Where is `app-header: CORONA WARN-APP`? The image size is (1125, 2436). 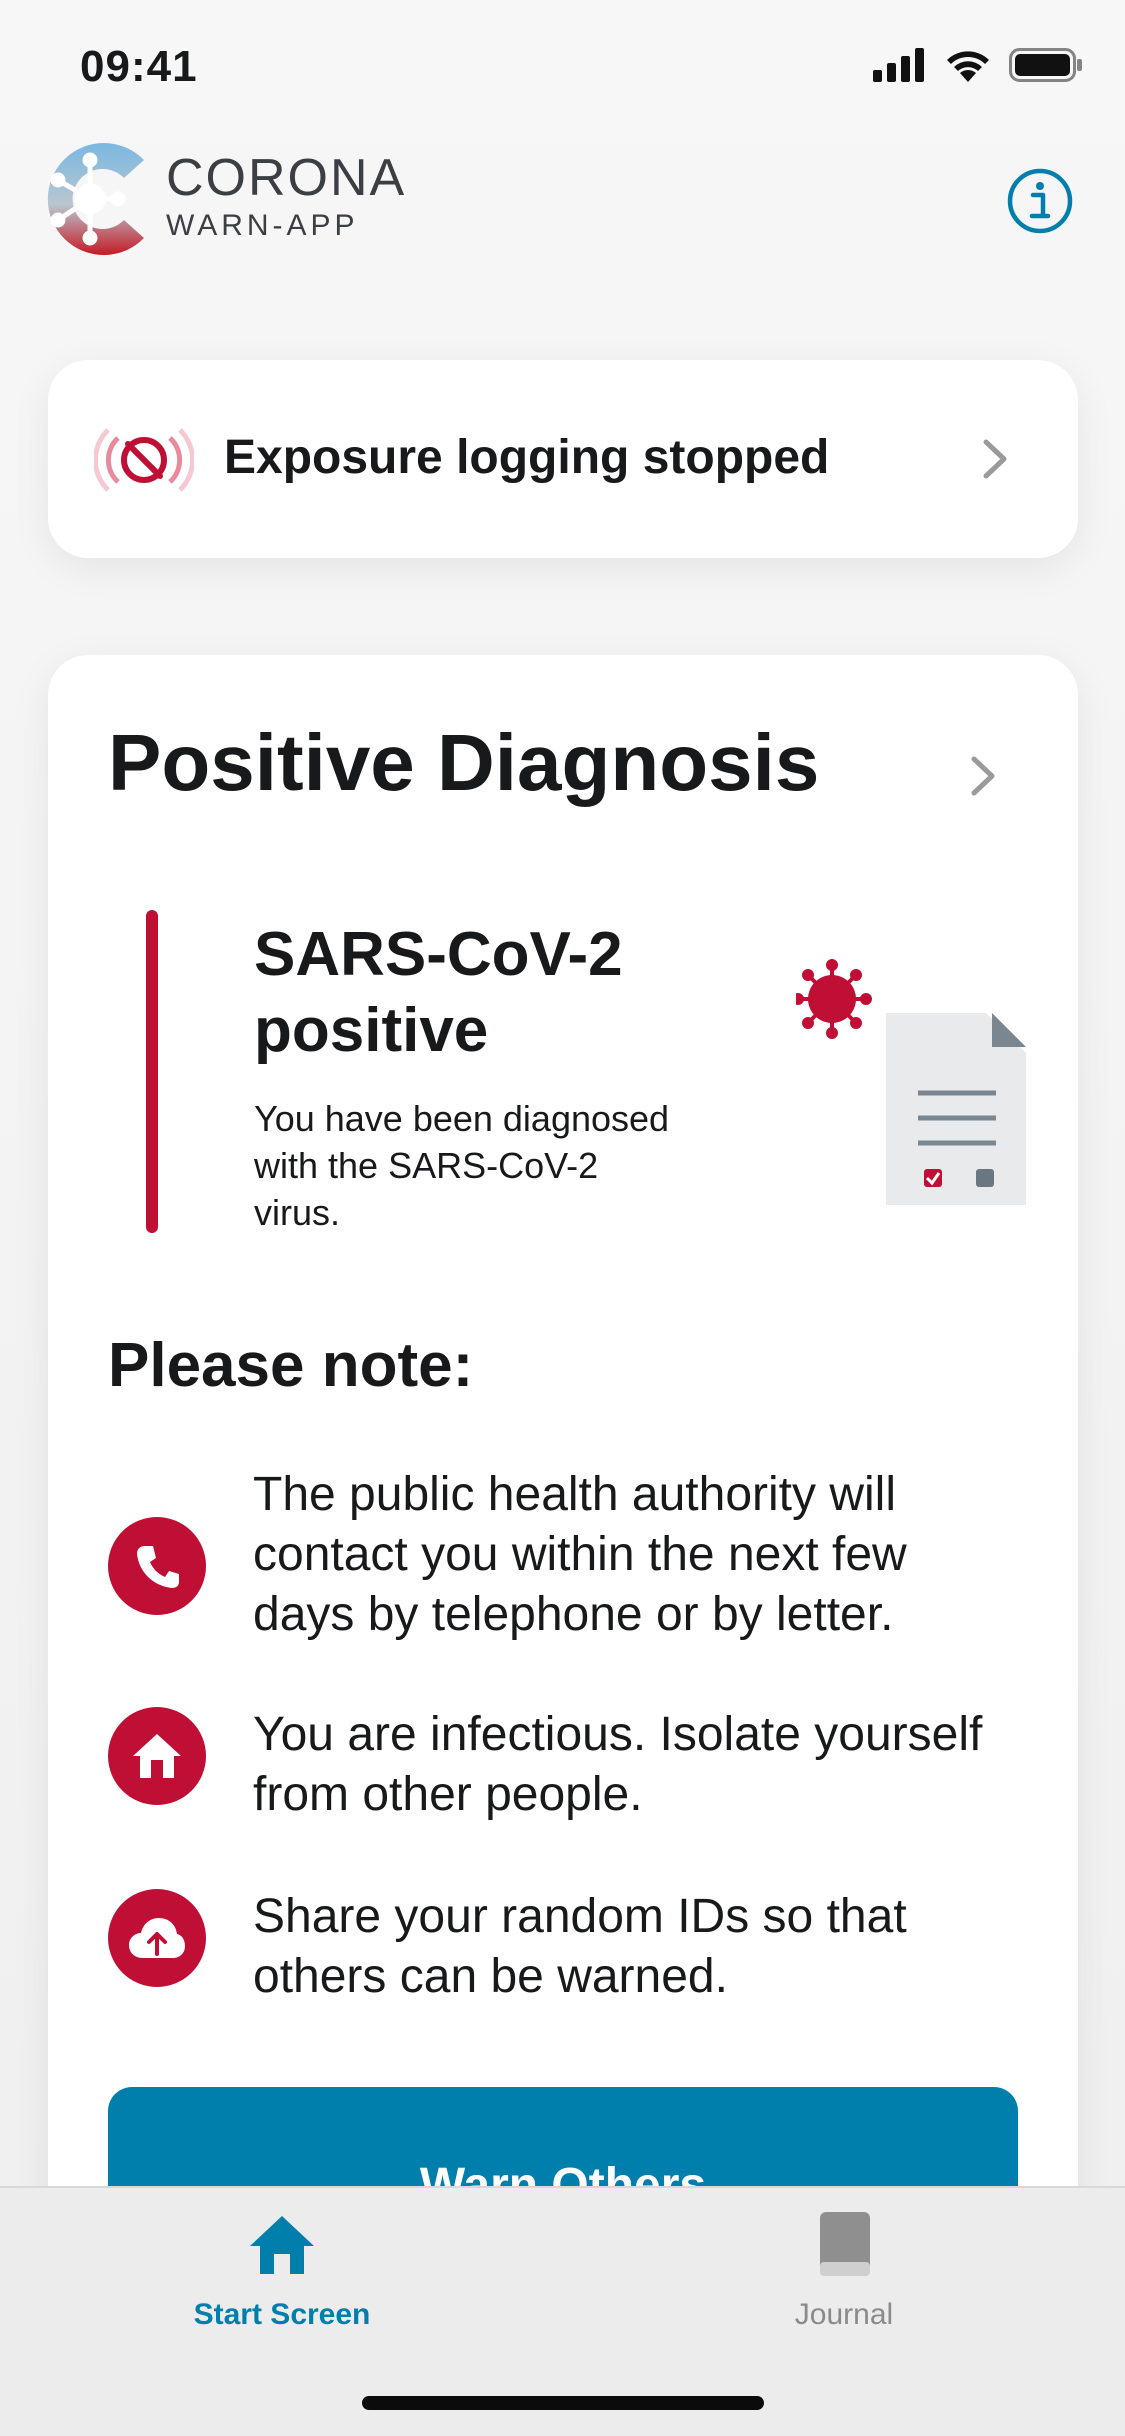 app-header: CORONA WARN-APP is located at coordinates (562, 200).